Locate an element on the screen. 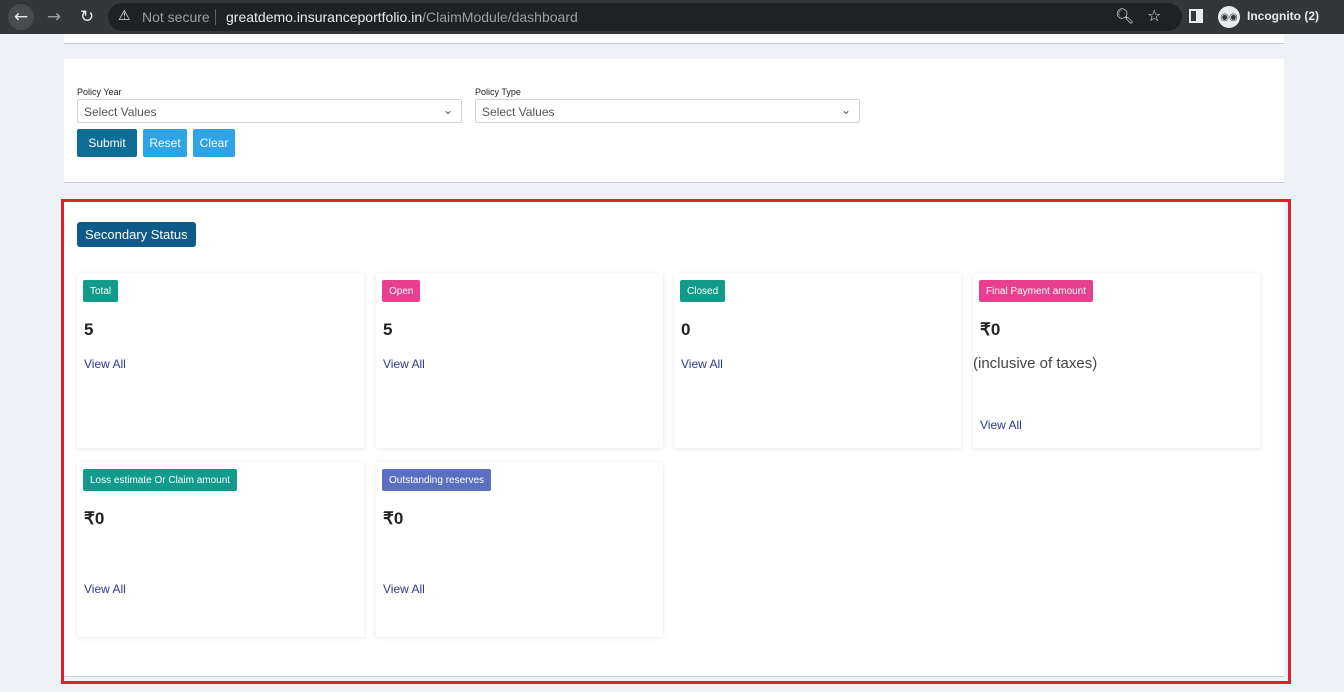 This screenshot has height=692, width=1344. incognito-icon: ◉◉ is located at coordinates (1229, 17).